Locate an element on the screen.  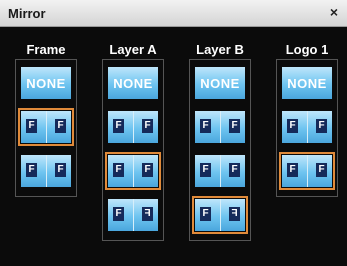
option-panel-logo-1: NONE F F F F is located at coordinates (307, 128).